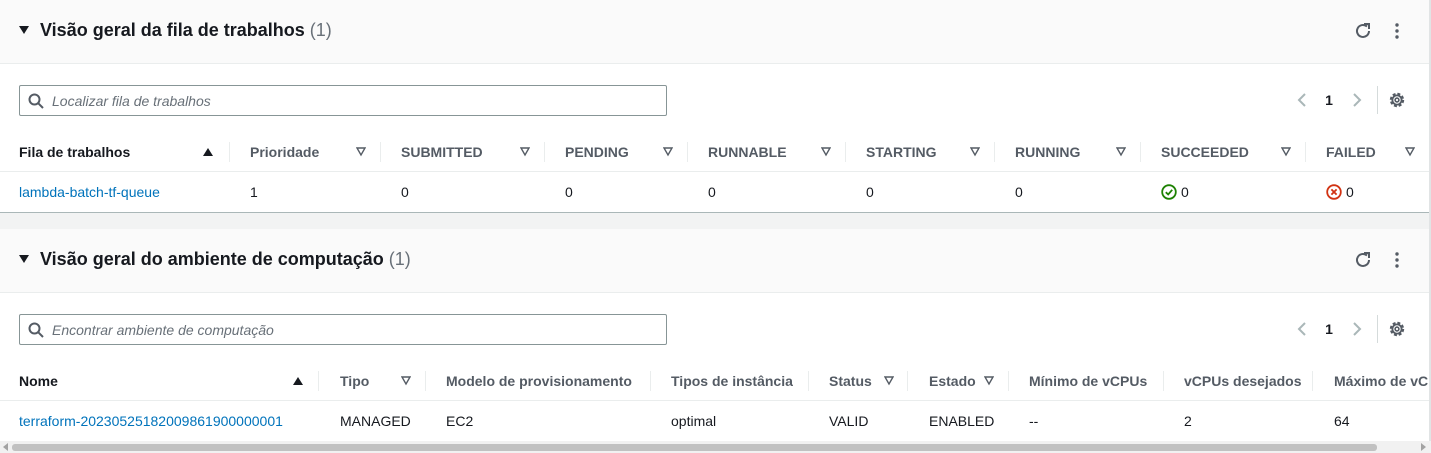 The width and height of the screenshot is (1431, 453). Describe the element at coordinates (870, 192) in the screenshot. I see `cell-starting: 0` at that location.